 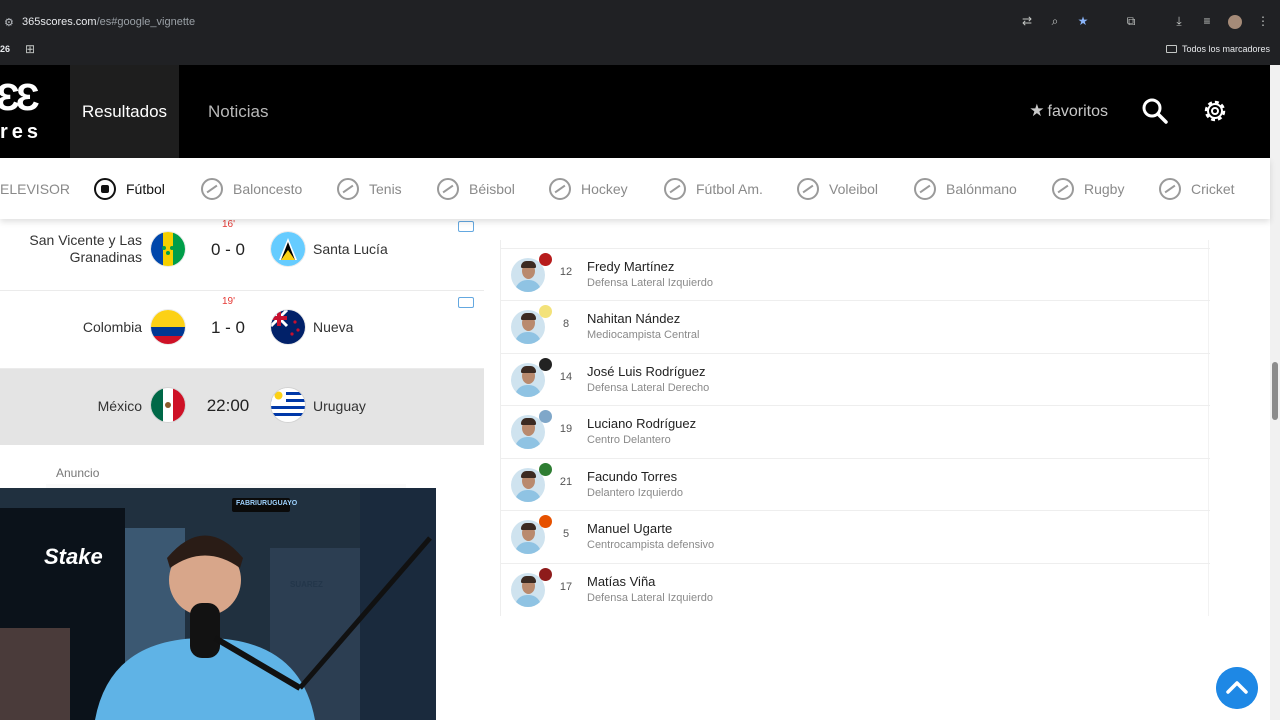 I want to click on sport-balonmano: Balónmano, so click(x=965, y=189).